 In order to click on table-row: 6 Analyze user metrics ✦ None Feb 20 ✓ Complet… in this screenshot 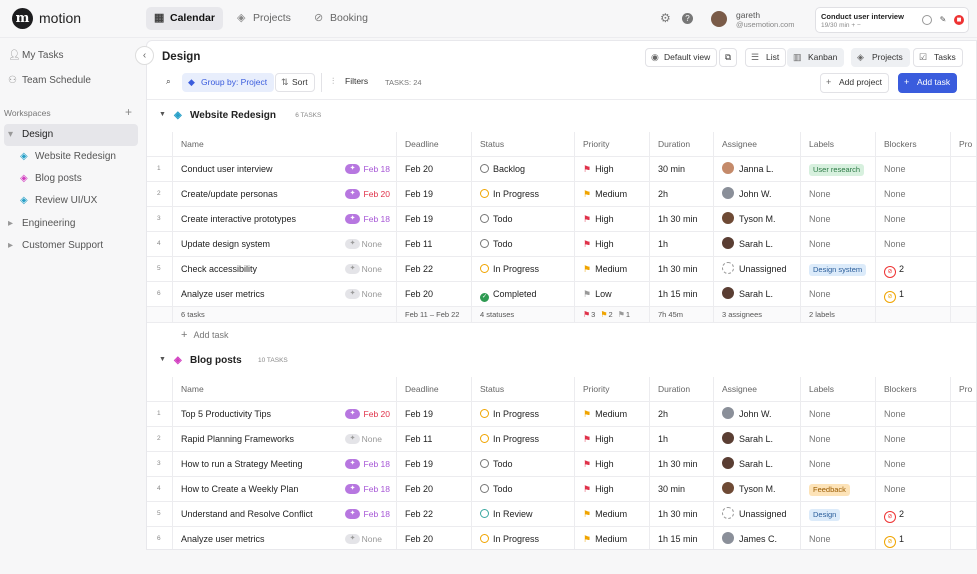, I will do `click(561, 294)`.